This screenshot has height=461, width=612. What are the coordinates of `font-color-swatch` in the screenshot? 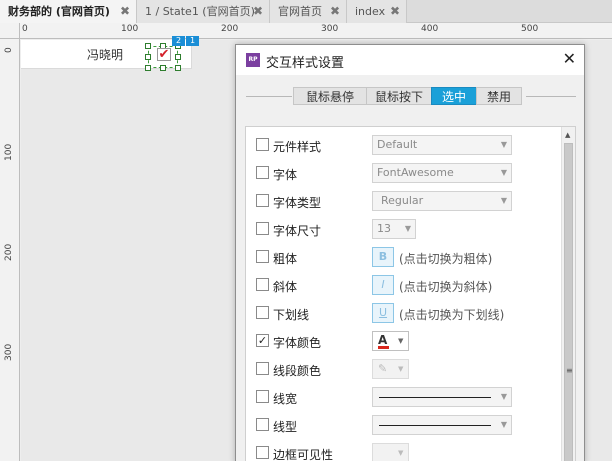 It's located at (383, 347).